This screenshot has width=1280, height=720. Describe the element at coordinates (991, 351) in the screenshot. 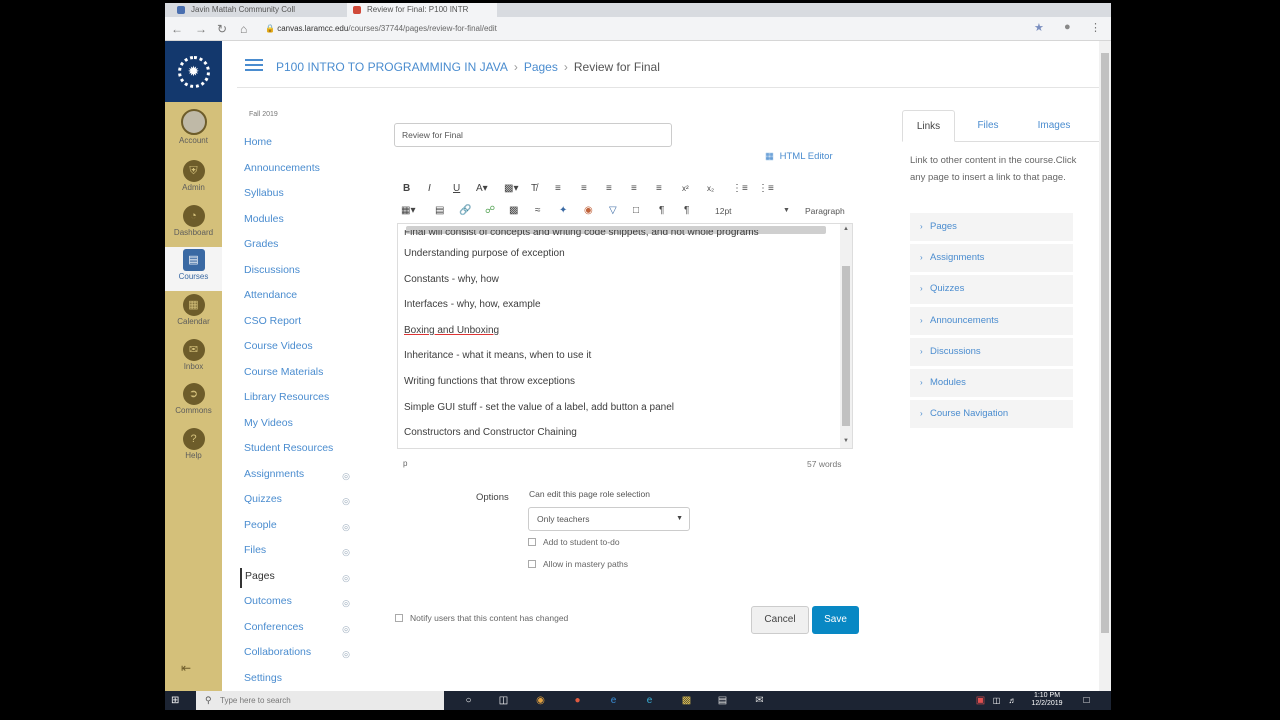

I see `sidebar-link-group: › Discussions` at that location.